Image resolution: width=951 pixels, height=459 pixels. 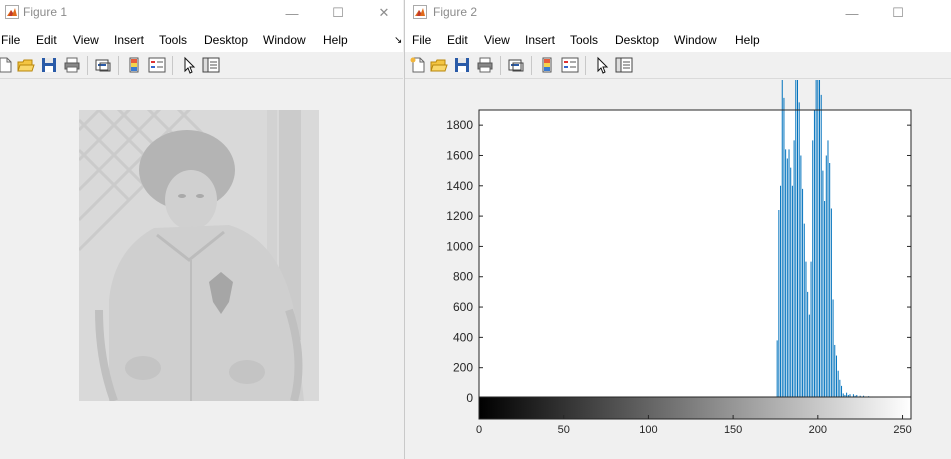 What do you see at coordinates (564, 430) in the screenshot?
I see `x-tick-label: 50` at bounding box center [564, 430].